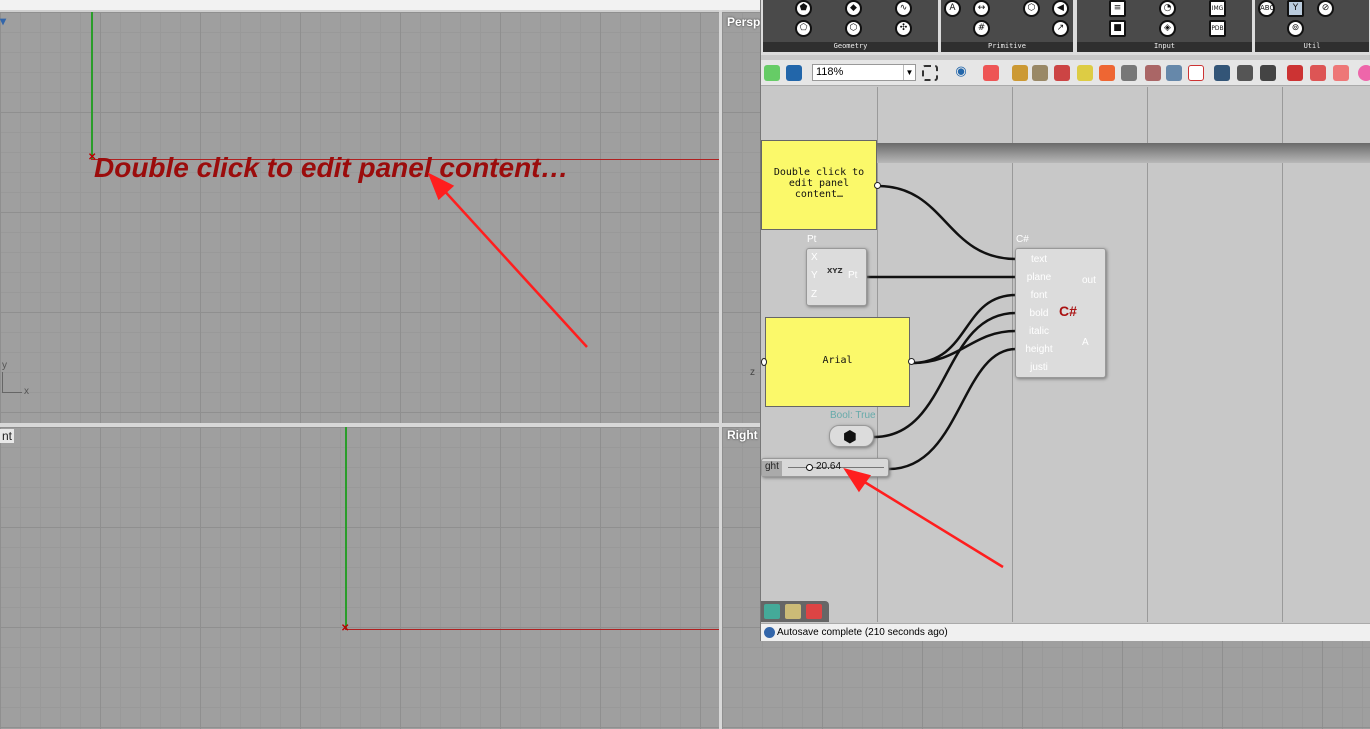  What do you see at coordinates (851, 436) in the screenshot?
I see `boolean-toggle: ⬢` at bounding box center [851, 436].